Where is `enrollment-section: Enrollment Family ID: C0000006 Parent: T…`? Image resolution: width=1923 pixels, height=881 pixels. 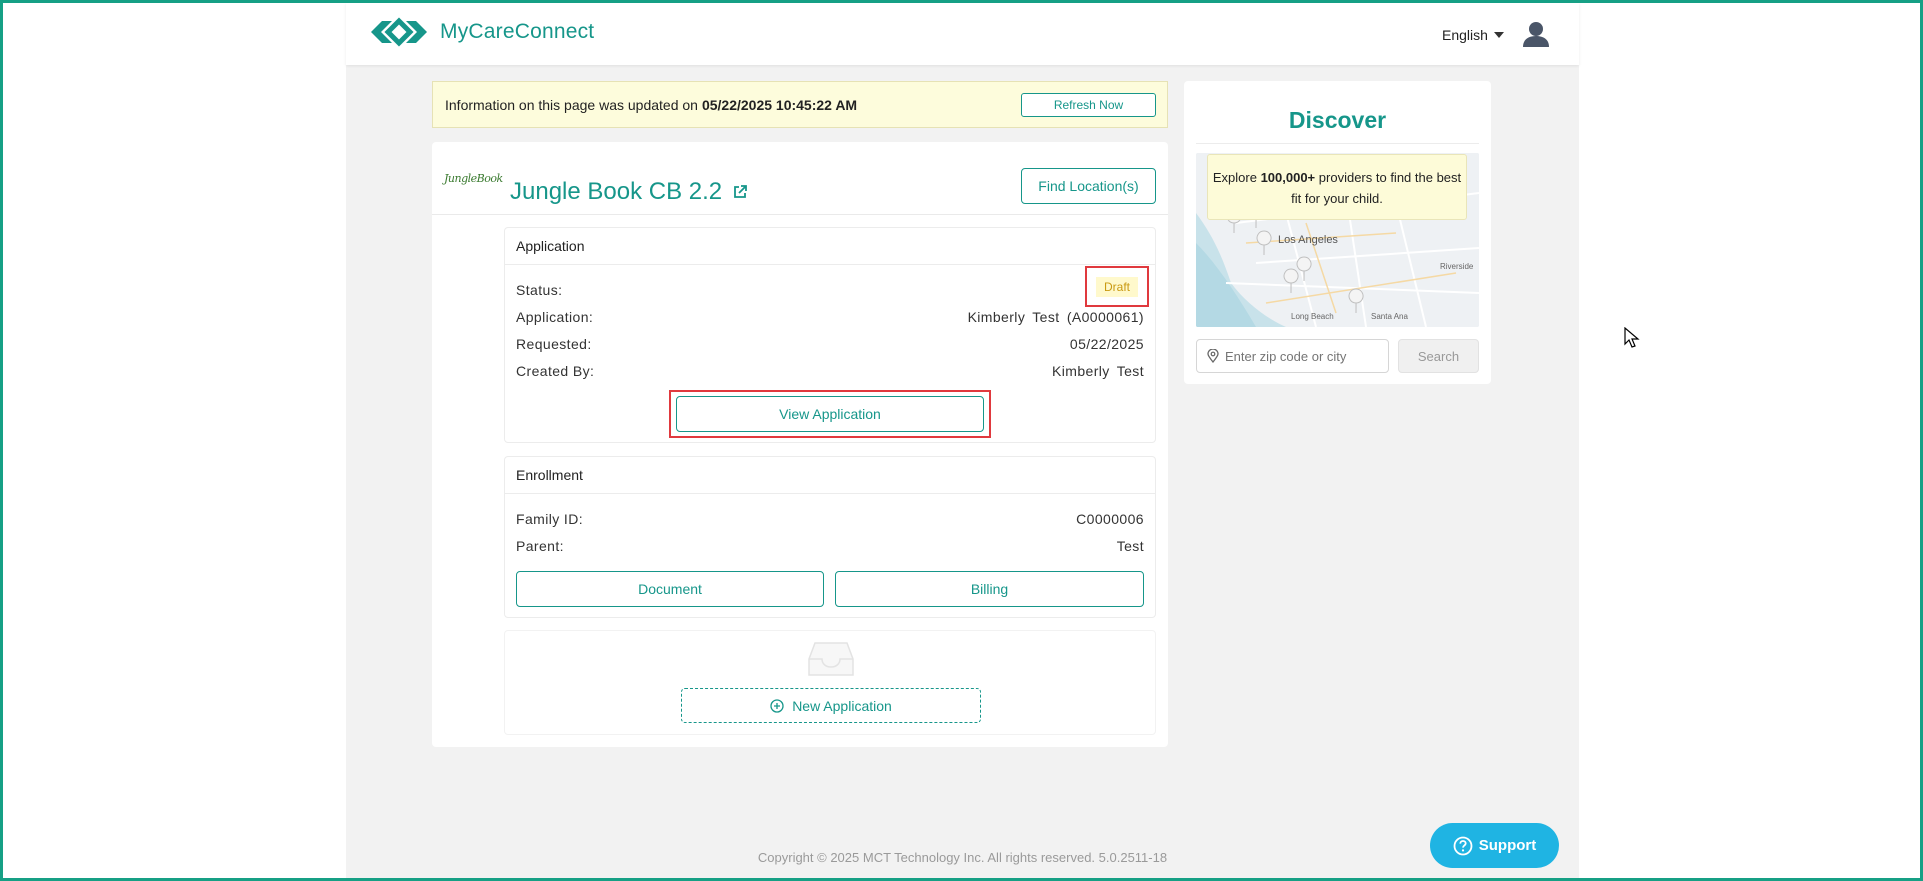
enrollment-section: Enrollment Family ID: C0000006 Parent: T… is located at coordinates (830, 537).